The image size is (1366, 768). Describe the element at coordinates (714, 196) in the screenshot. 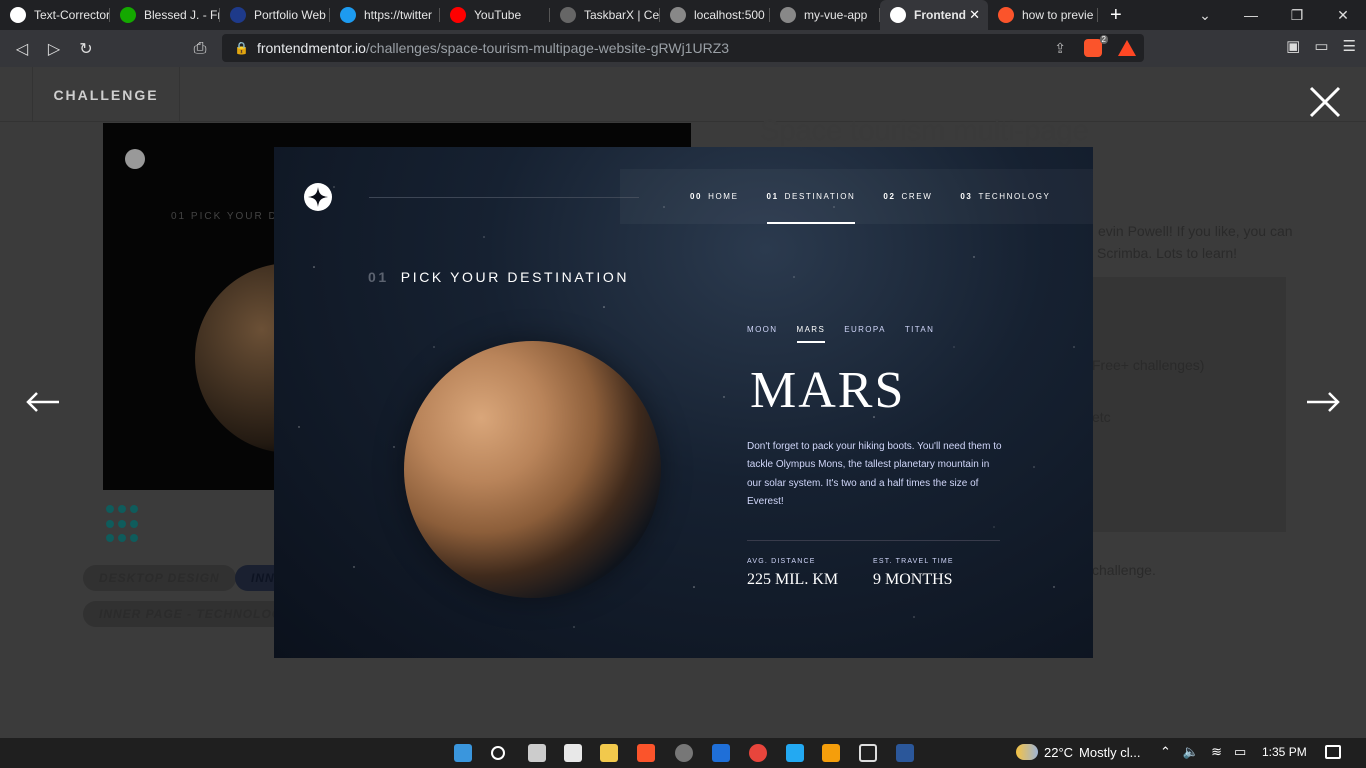

I see `nav-home: 00 HOME` at that location.